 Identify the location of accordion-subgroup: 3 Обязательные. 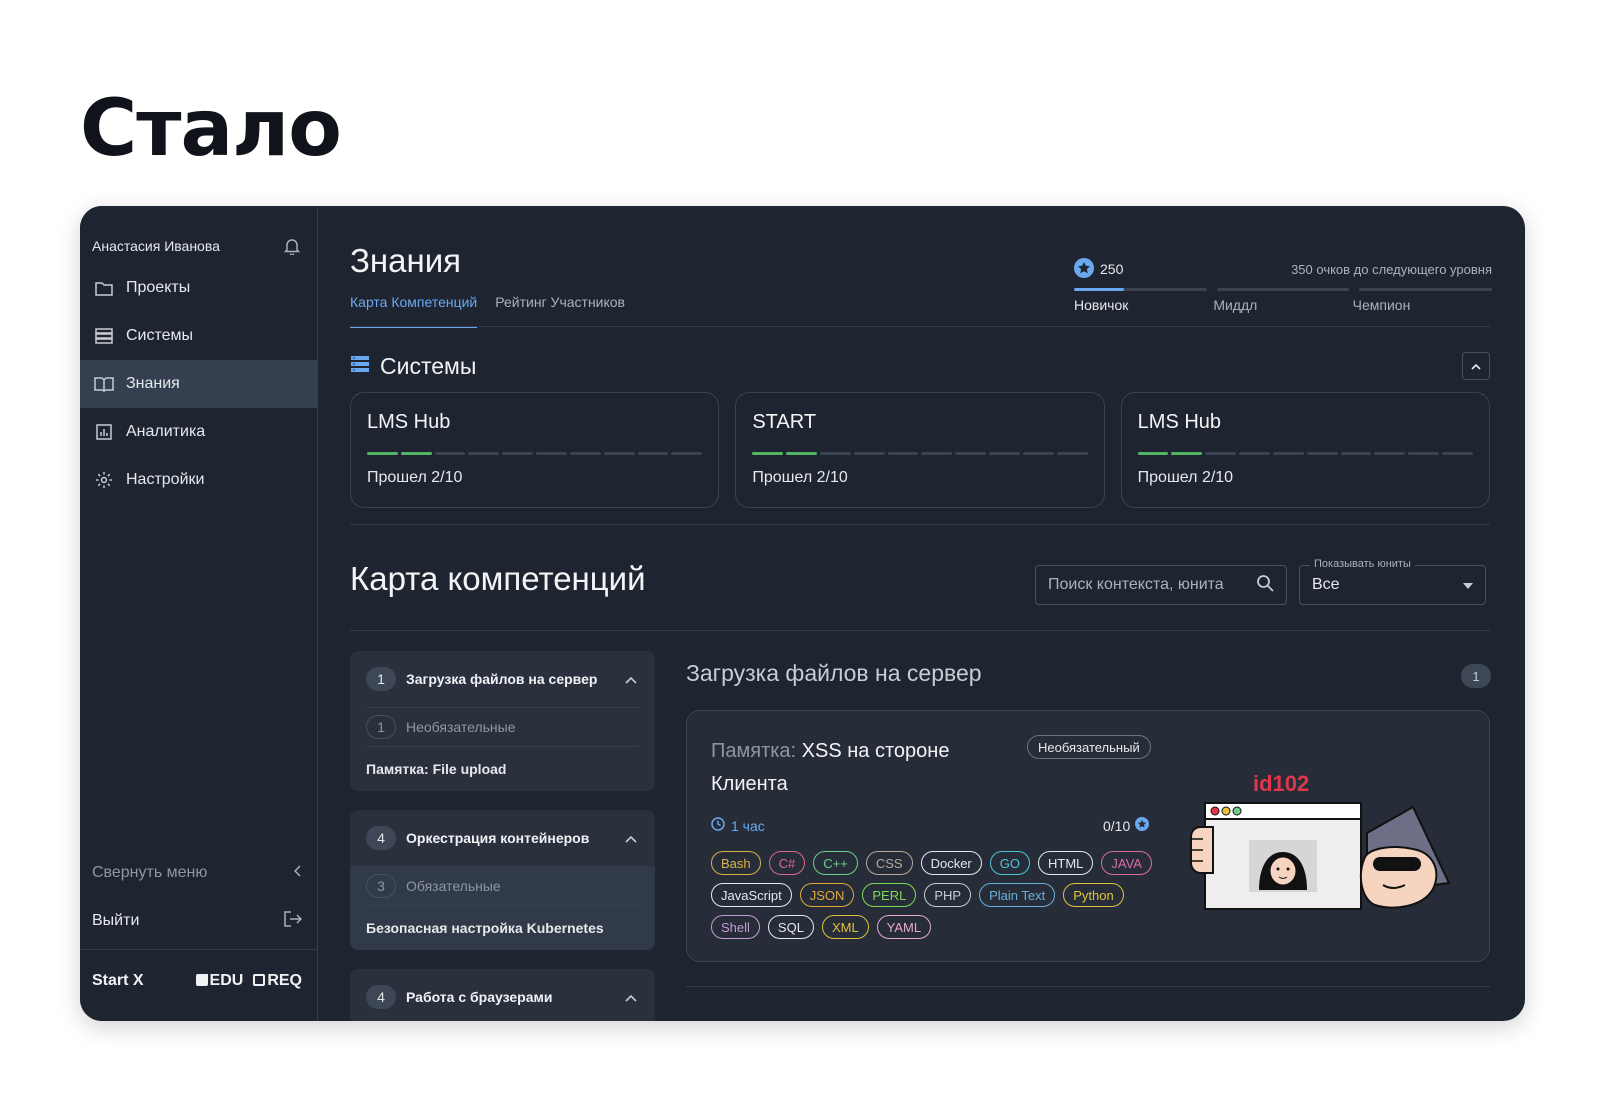
(502, 886).